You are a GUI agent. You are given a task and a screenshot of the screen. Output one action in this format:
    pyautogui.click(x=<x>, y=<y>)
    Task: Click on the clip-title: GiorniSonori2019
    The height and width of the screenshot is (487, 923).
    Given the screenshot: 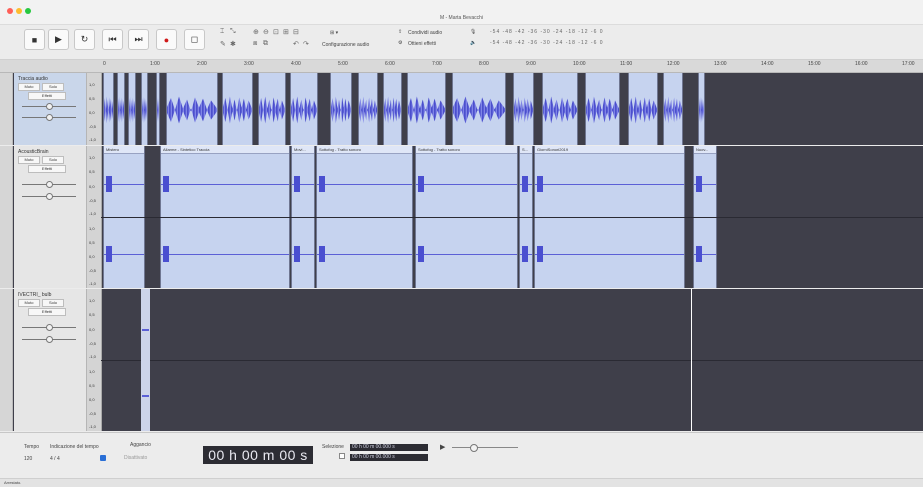 What is the action you would take?
    pyautogui.click(x=609, y=150)
    